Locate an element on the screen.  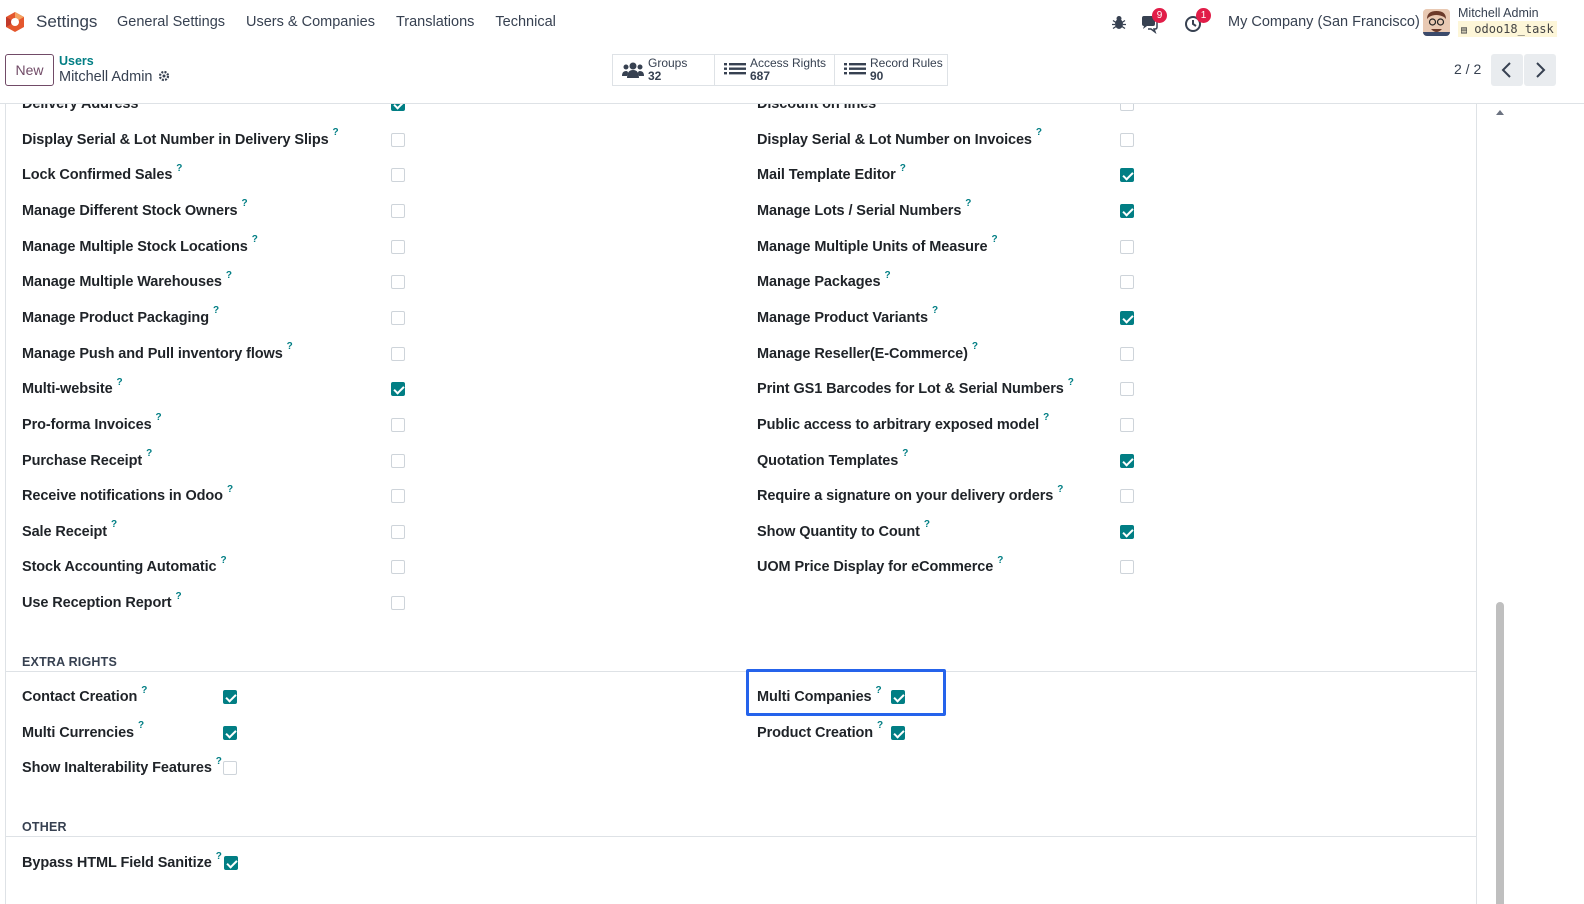
menu-translations: Translations is located at coordinates (435, 22).